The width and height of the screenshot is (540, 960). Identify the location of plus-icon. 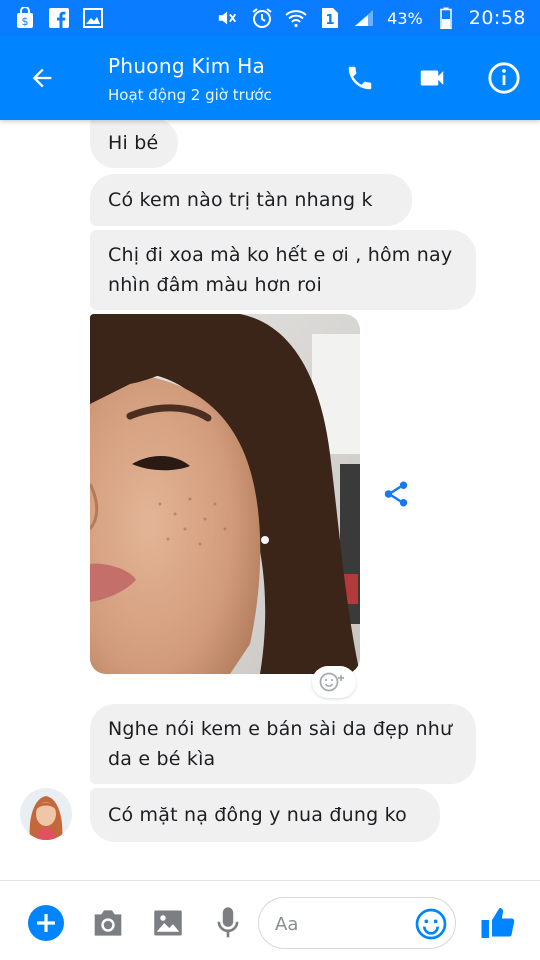
(46, 923).